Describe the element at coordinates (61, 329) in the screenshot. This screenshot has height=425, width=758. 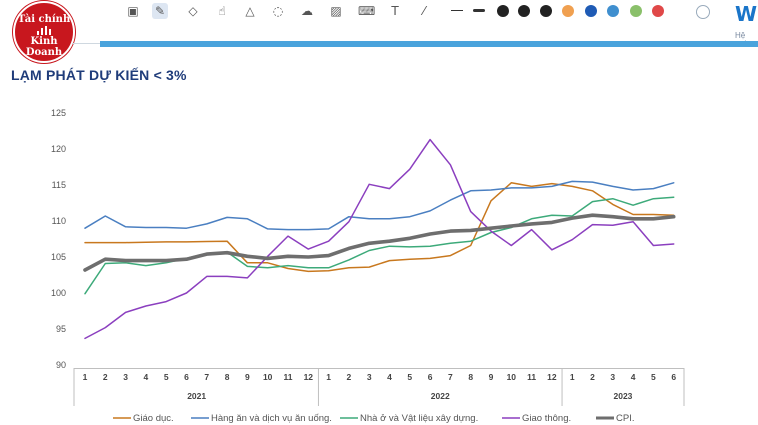
I see `y-tick-label: 95` at that location.